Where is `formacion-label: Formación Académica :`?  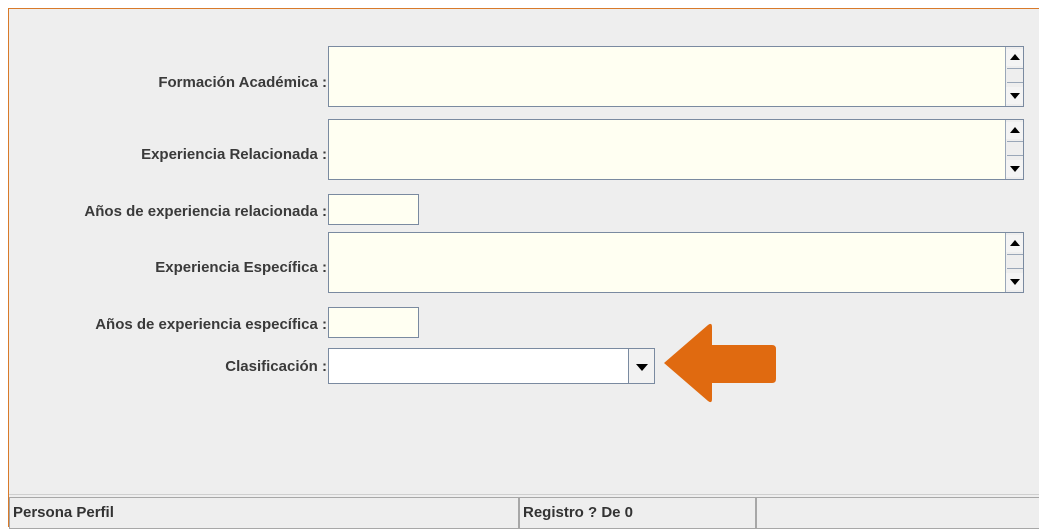
formacion-label: Formación Académica : is located at coordinates (242, 82).